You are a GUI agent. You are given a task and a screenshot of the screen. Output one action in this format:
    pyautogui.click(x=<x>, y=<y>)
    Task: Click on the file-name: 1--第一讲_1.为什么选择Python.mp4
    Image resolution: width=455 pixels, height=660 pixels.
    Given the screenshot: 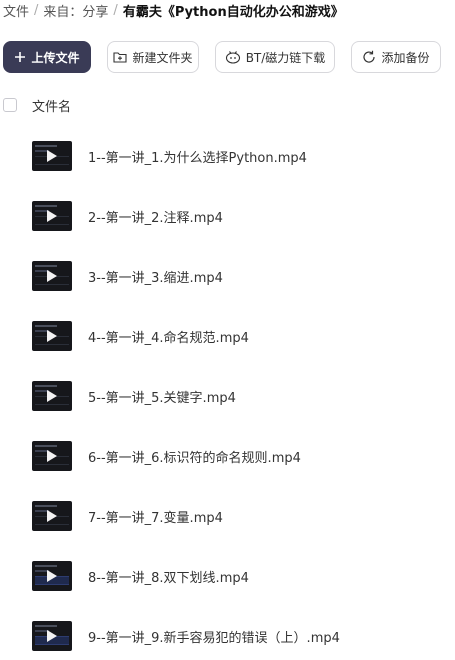 What is the action you would take?
    pyautogui.click(x=197, y=156)
    